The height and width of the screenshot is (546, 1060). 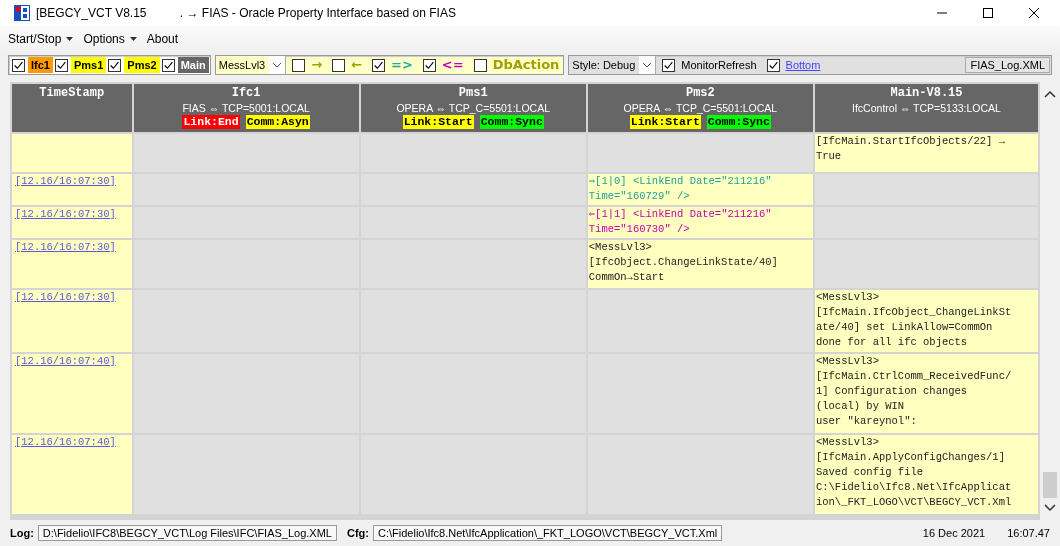 What do you see at coordinates (452, 65) in the screenshot?
I see `filter-label: <=` at bounding box center [452, 65].